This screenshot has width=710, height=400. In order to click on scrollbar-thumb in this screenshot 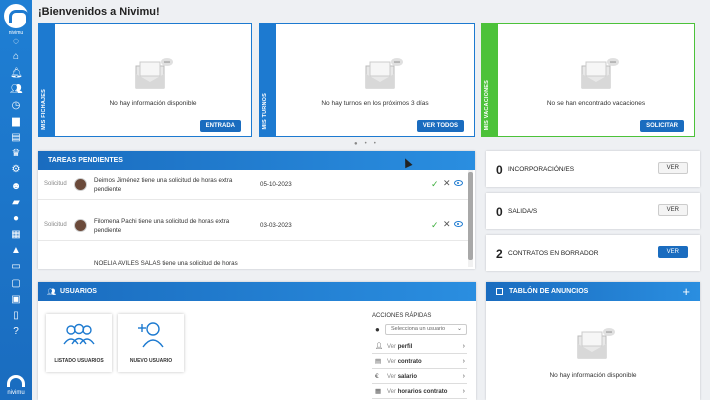, I will do `click(470, 216)`.